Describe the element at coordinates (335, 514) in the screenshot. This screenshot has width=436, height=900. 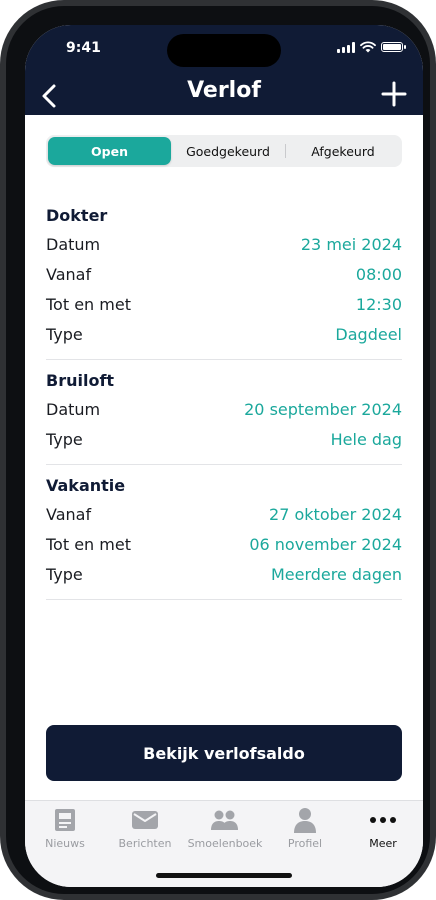
I see `row-value: 27 oktober 2024` at that location.